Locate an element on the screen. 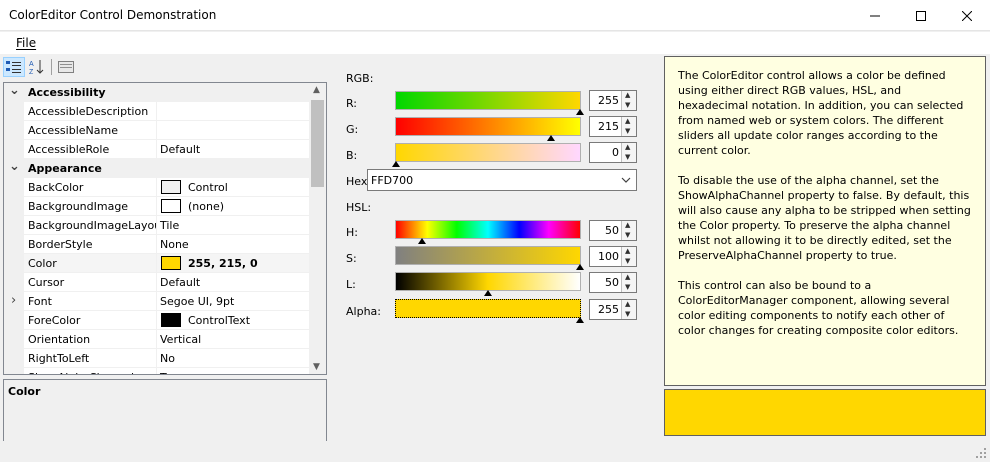  property-row: AccessibleName is located at coordinates (157, 130).